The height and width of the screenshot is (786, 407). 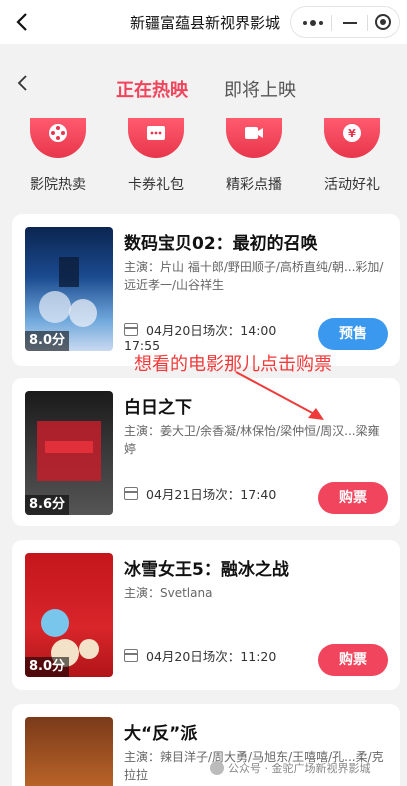 I want to click on movie-poster, so click(x=69, y=751).